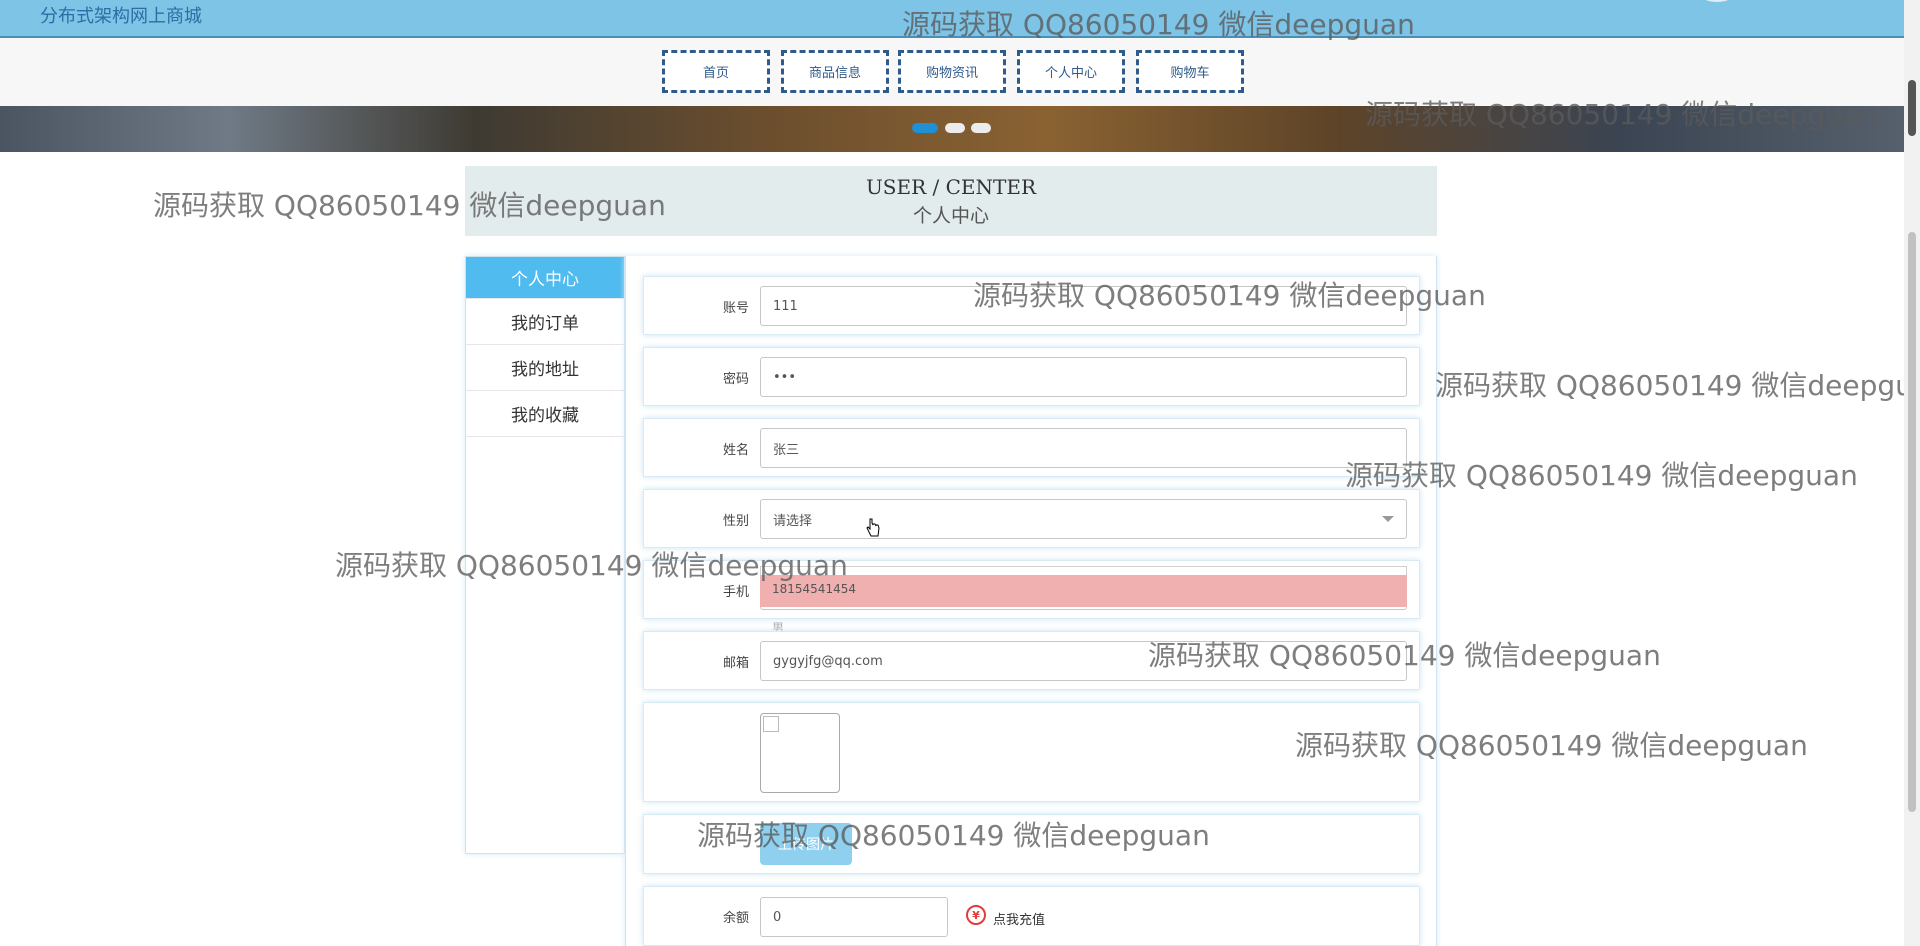 The image size is (1920, 946). I want to click on hand-pointer-icon, so click(873, 527).